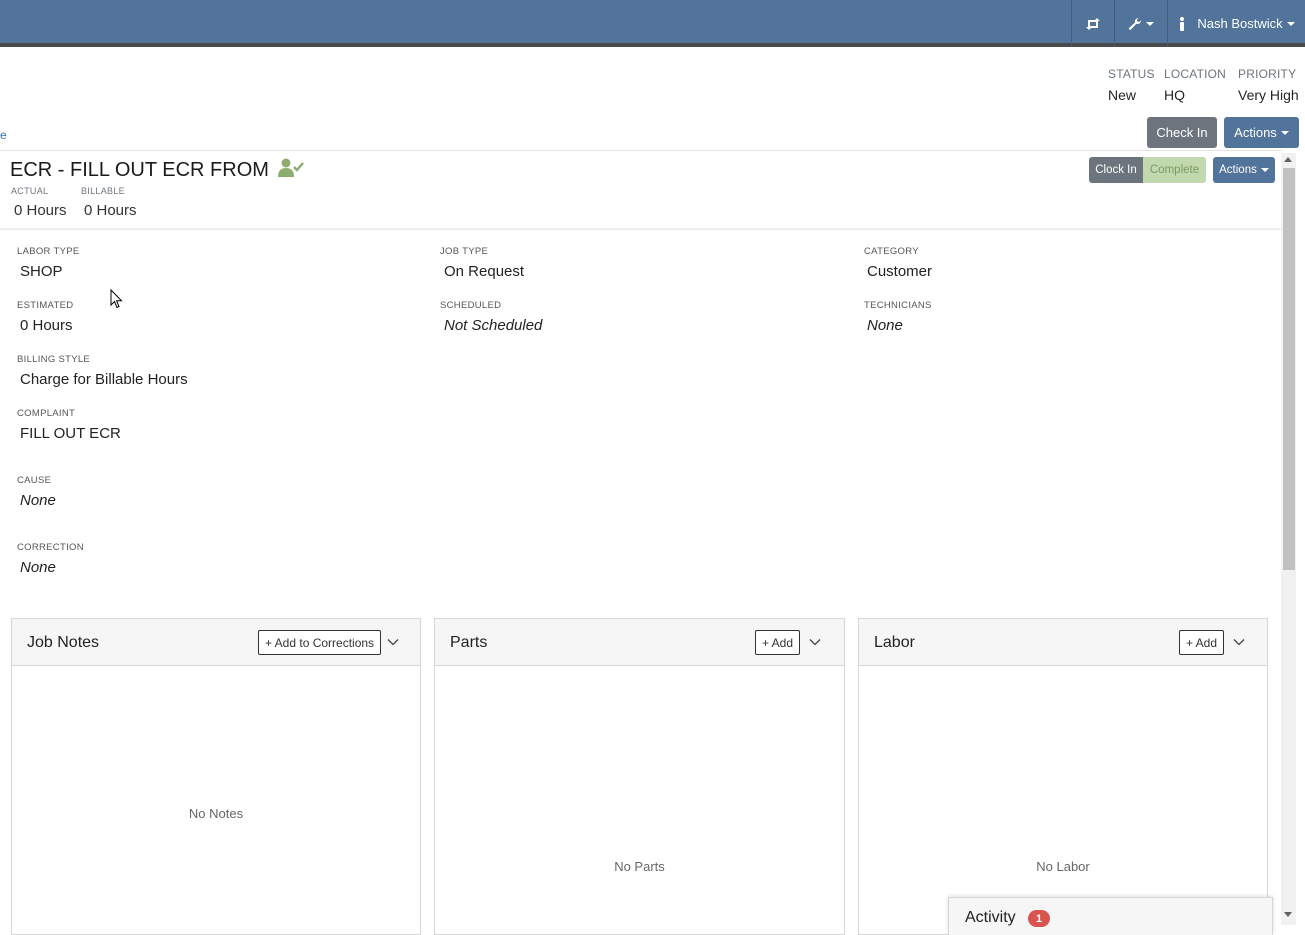  I want to click on technicians-value: None, so click(885, 325).